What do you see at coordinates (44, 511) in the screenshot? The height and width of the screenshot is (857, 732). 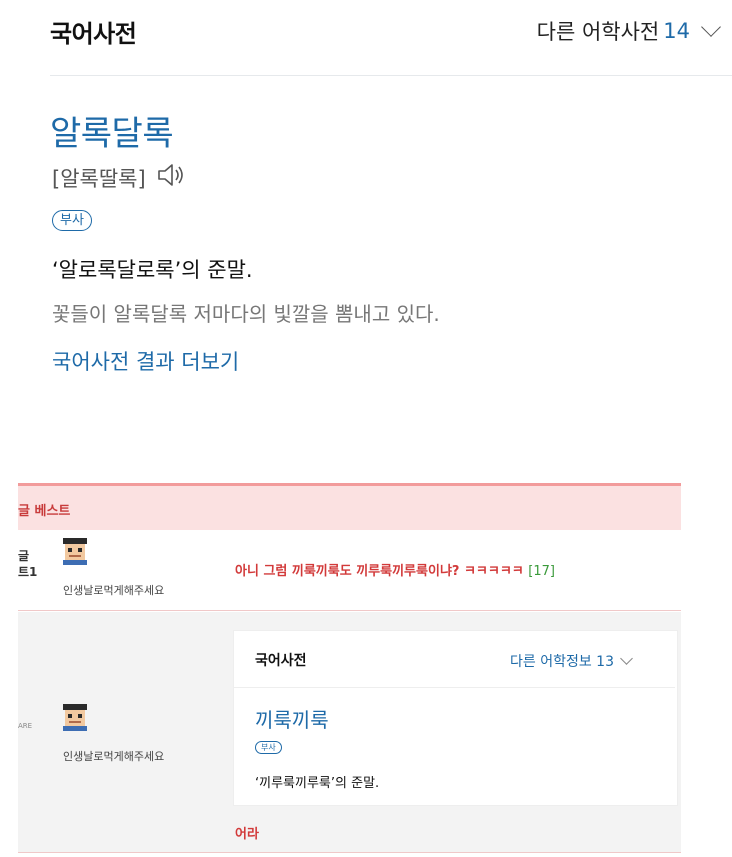 I see `best-comment-label: 글 베스트` at bounding box center [44, 511].